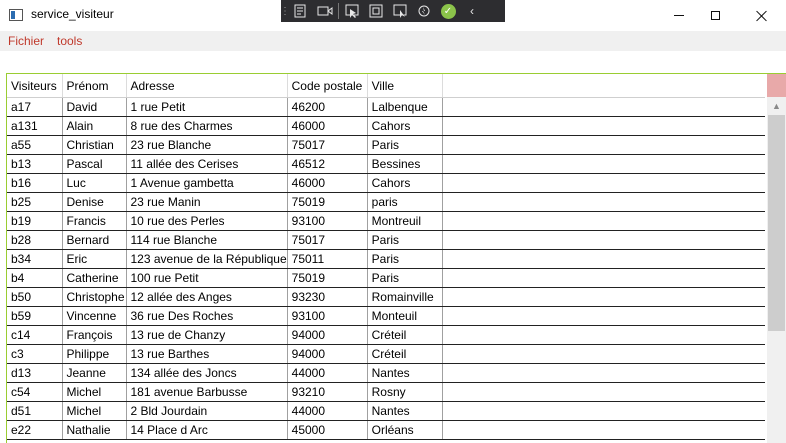 This screenshot has width=786, height=443. I want to click on visiteur-cell: b19, so click(35, 221).